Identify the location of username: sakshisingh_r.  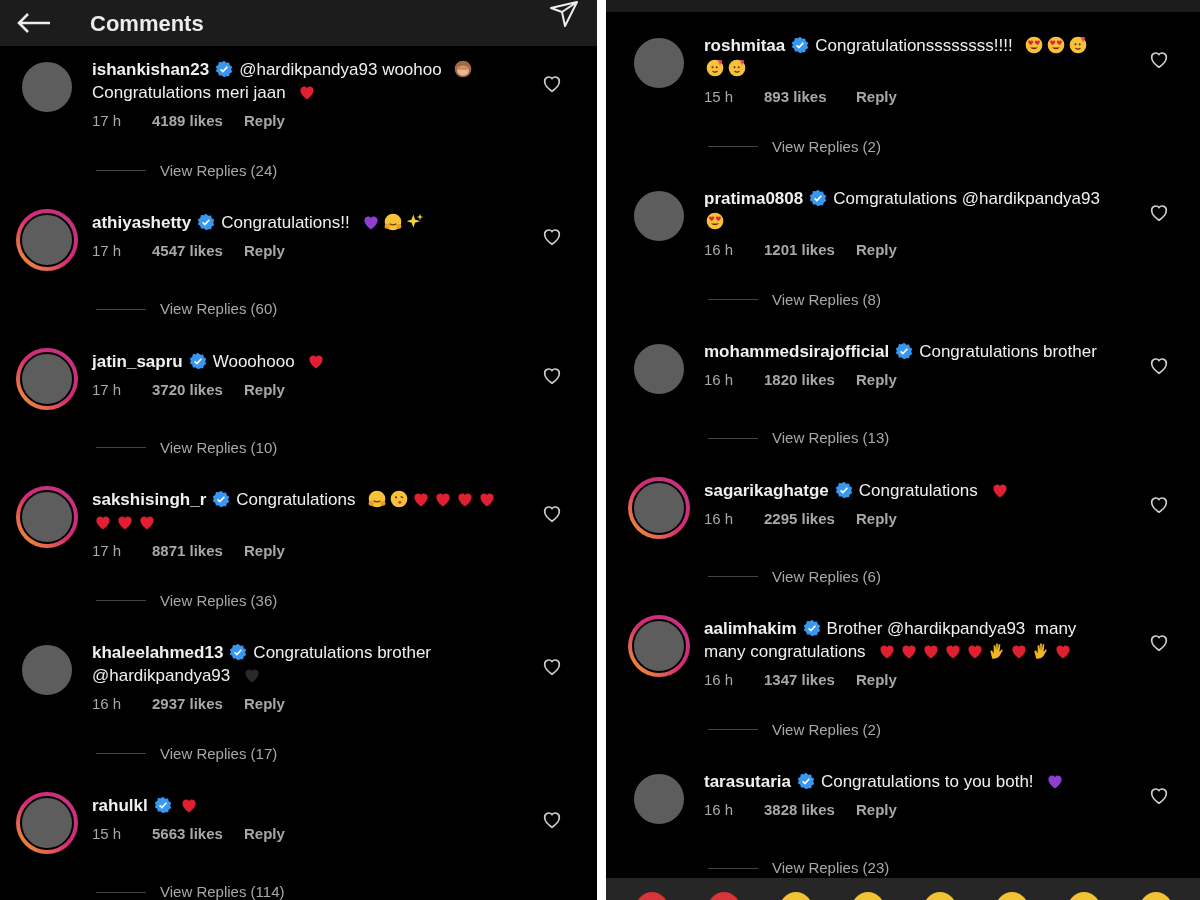
(149, 499).